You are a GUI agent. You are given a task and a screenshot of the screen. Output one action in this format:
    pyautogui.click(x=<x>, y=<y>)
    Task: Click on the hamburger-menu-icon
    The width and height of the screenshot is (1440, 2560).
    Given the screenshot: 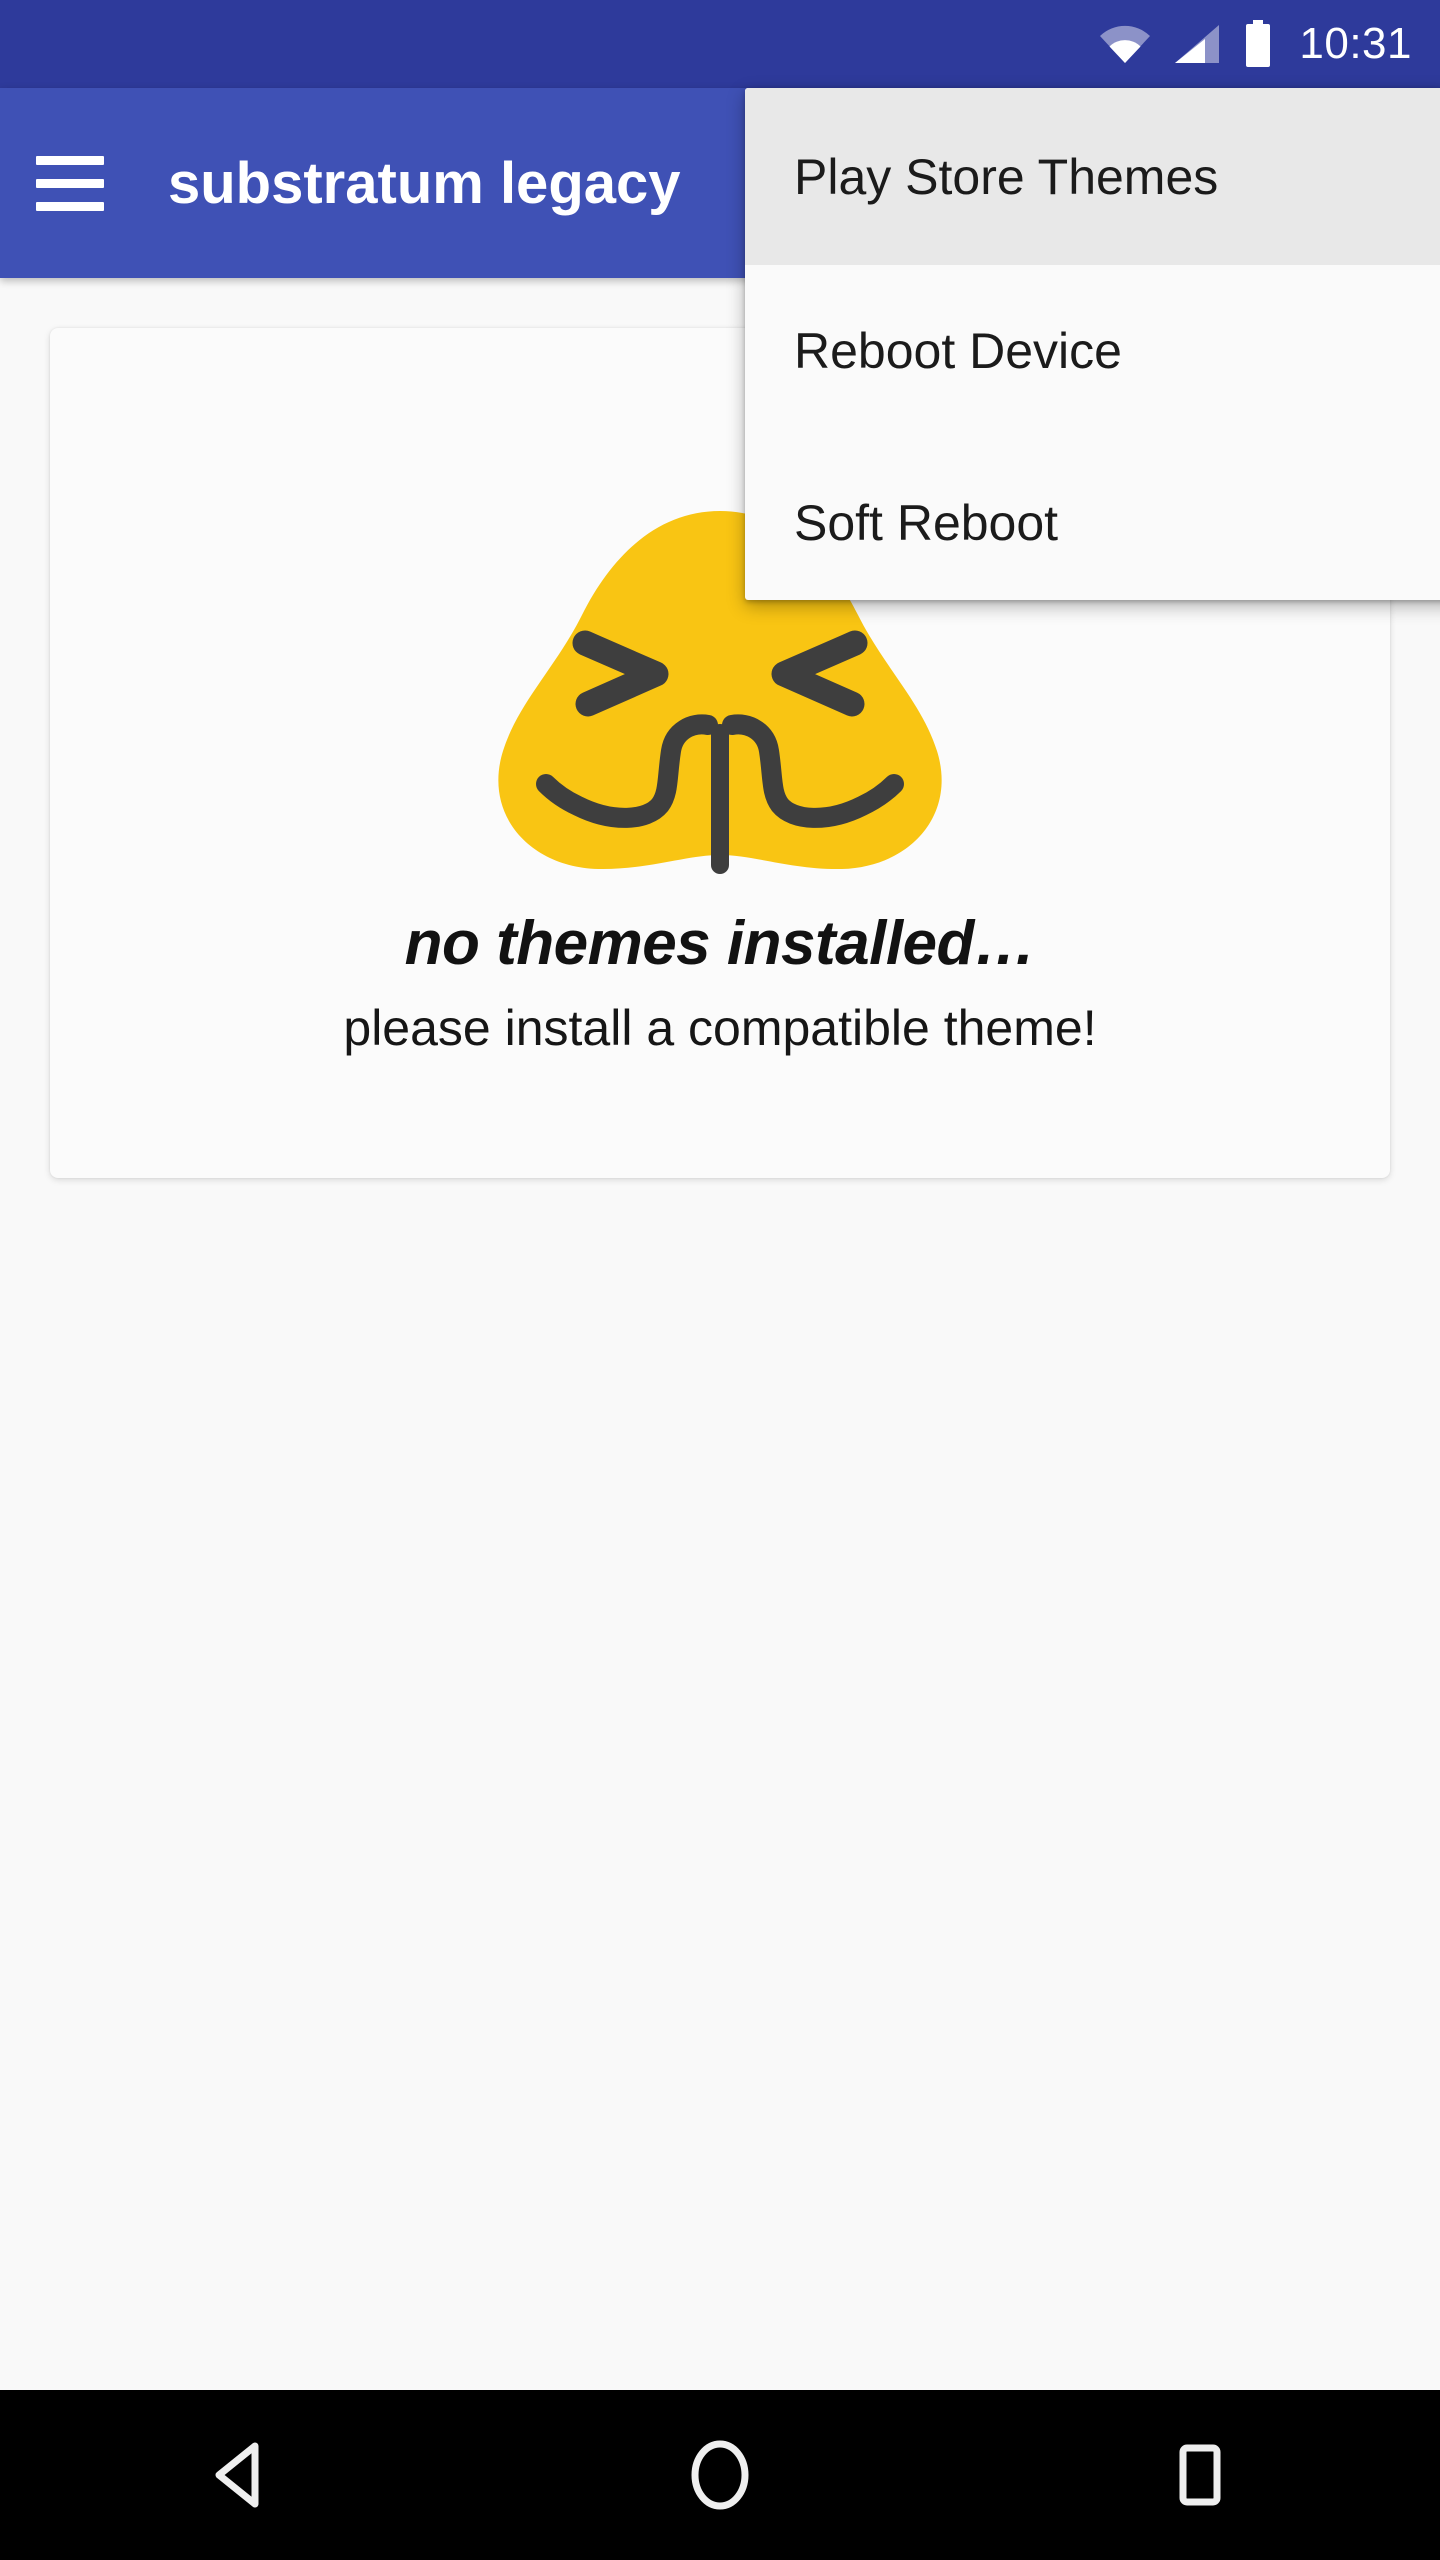 What is the action you would take?
    pyautogui.click(x=70, y=183)
    